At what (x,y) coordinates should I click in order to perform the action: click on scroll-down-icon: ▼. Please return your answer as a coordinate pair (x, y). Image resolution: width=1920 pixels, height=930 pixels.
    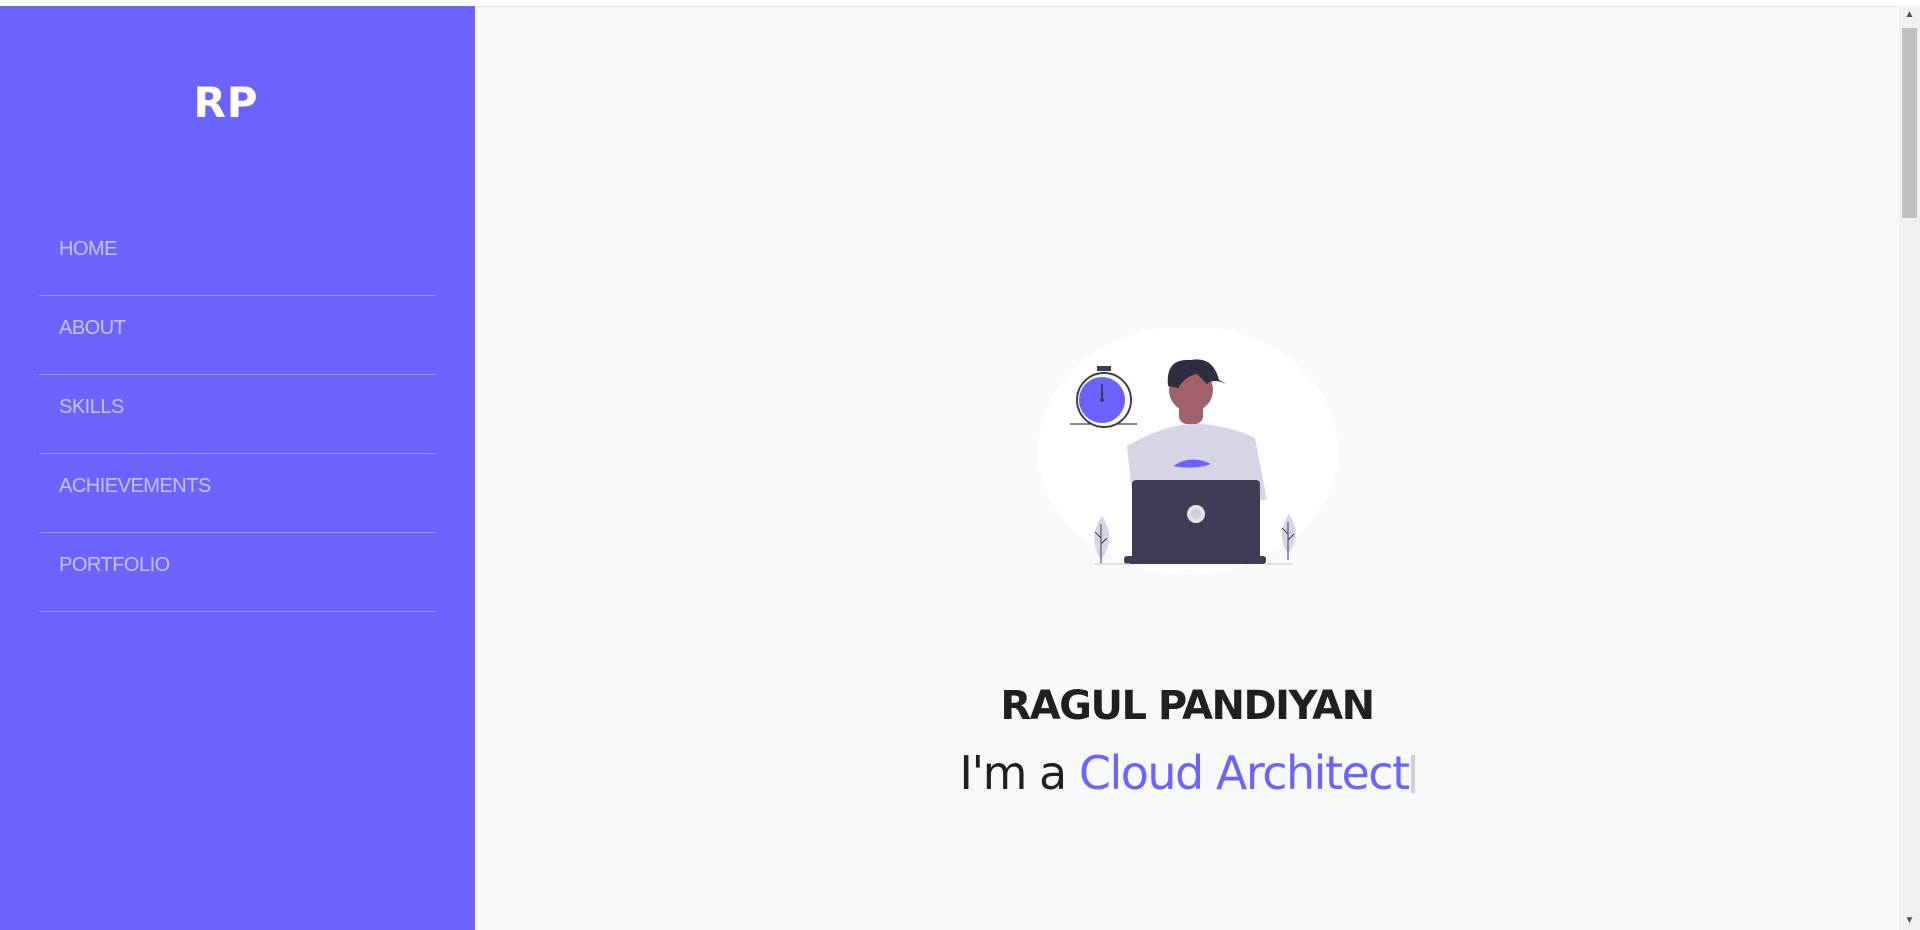
    Looking at the image, I should click on (1909, 921).